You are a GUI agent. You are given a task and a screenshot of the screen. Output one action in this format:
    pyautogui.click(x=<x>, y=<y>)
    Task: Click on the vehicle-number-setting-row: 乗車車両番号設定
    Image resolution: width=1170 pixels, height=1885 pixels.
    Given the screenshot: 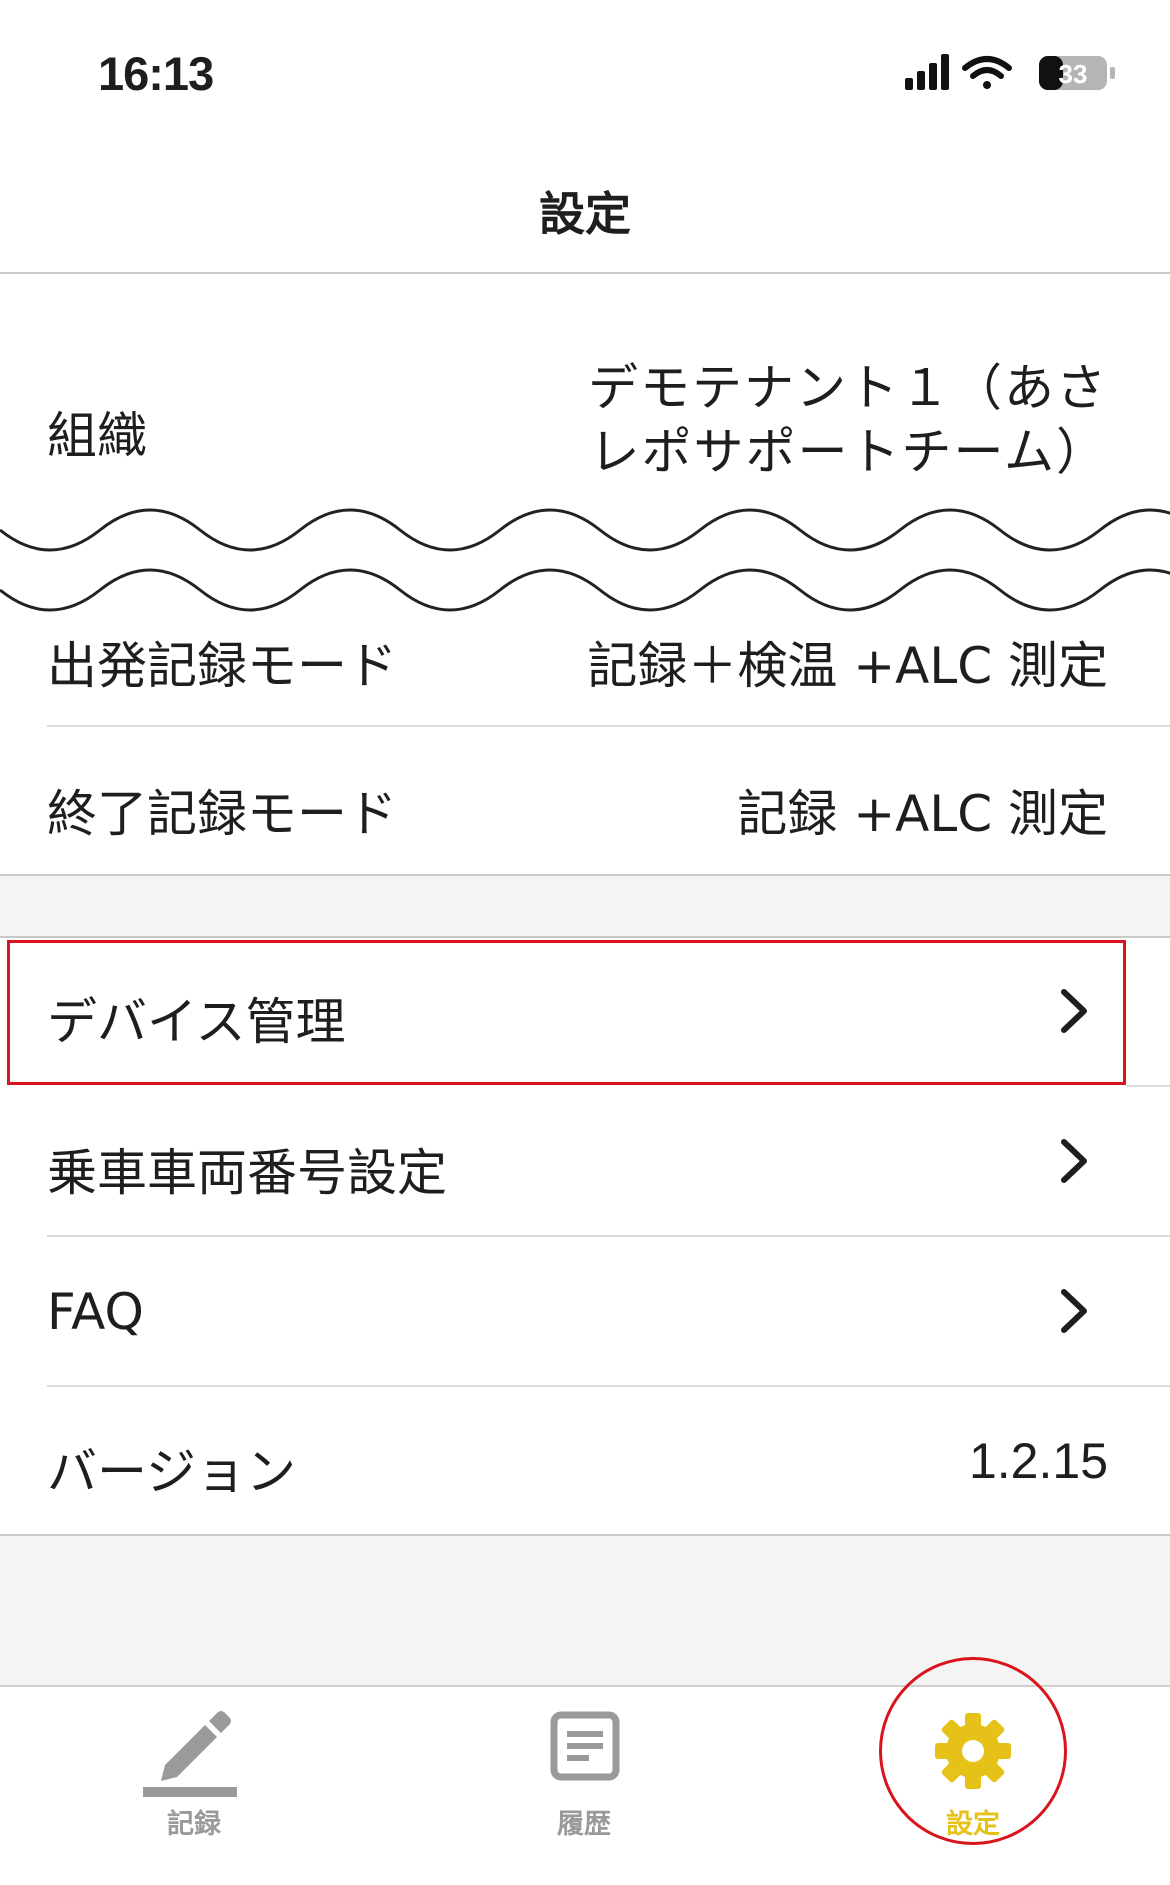 What is the action you would take?
    pyautogui.click(x=585, y=1161)
    